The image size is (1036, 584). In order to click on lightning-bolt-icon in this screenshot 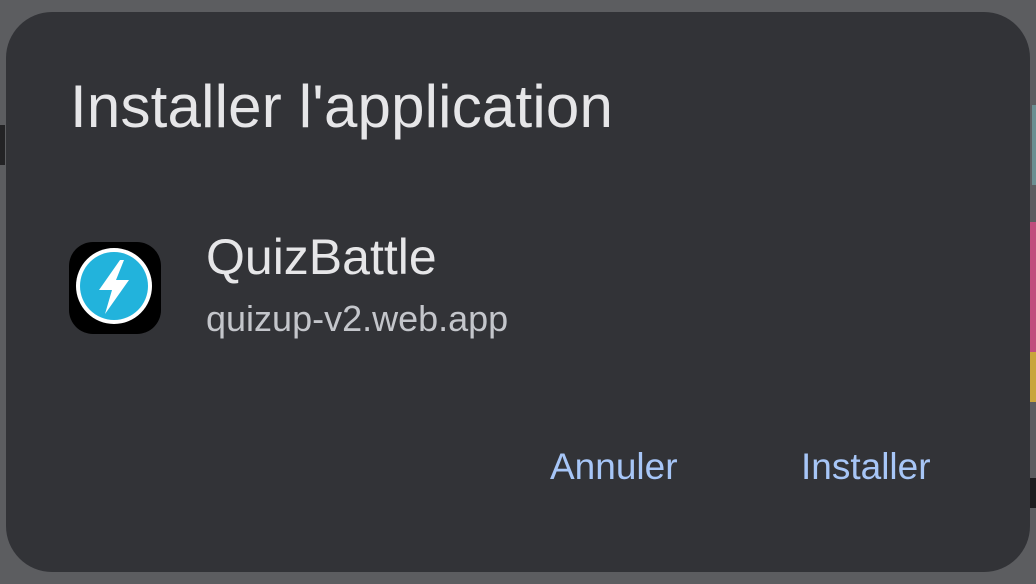, I will do `click(115, 285)`.